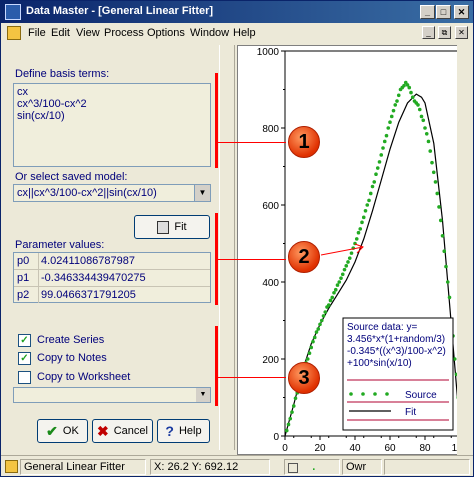 This screenshot has height=477, width=474. Describe the element at coordinates (70, 431) in the screenshot. I see `ok-button-label: OK` at that location.